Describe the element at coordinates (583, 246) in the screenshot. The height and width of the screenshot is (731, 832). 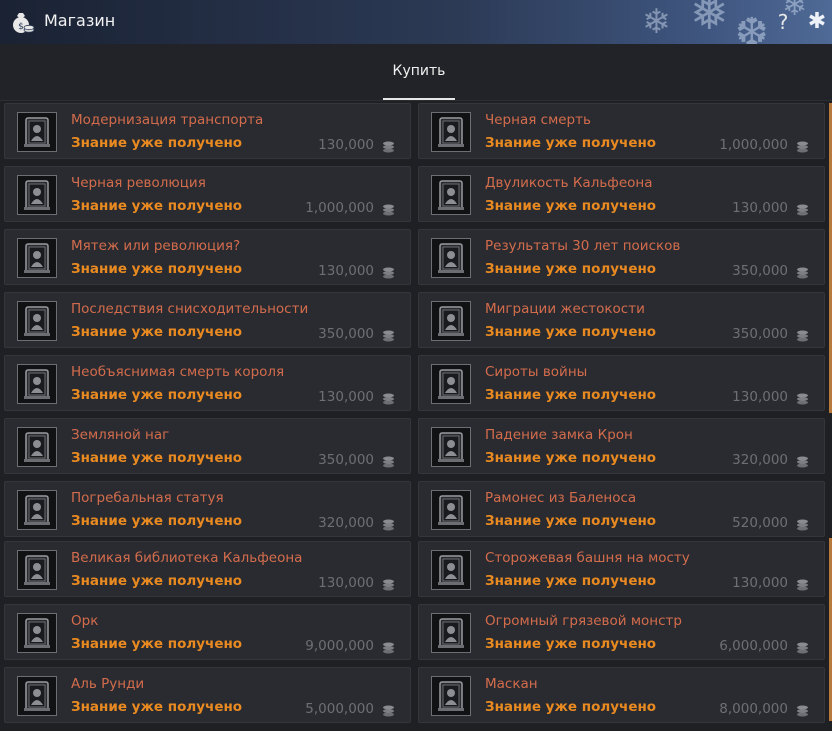
I see `item-name: Результаты 30 лет поисков` at that location.